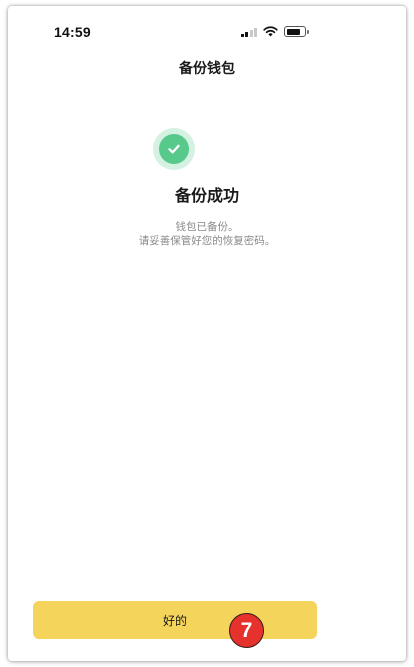  Describe the element at coordinates (207, 241) in the screenshot. I see `success-message-line-2: 请妥善保管好您的恢复密码。` at that location.